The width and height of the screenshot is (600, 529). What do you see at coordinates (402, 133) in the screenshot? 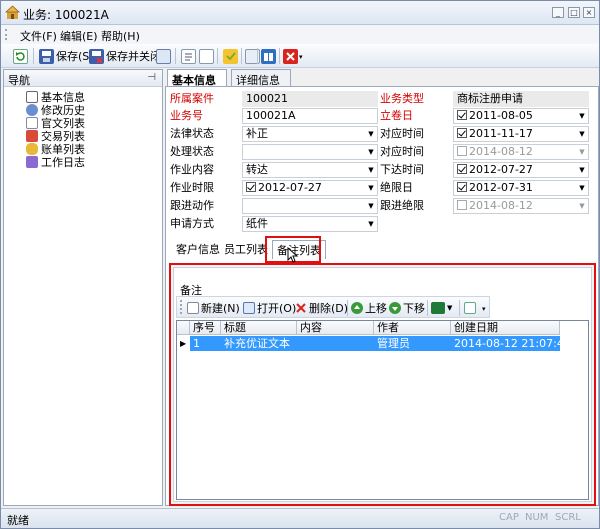
I see `due-time-label: 对应时间` at bounding box center [402, 133].